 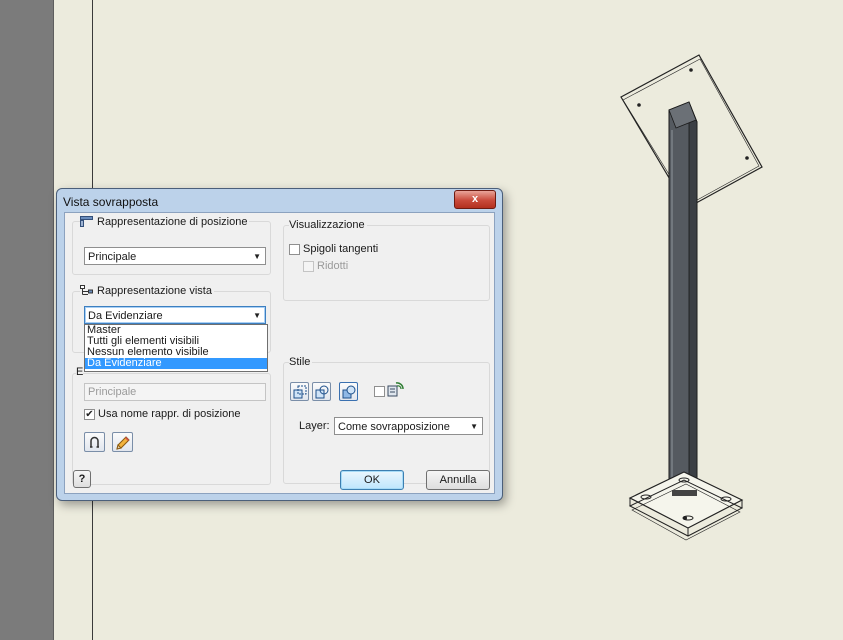 I want to click on position-rep-value: Principale, so click(x=112, y=257).